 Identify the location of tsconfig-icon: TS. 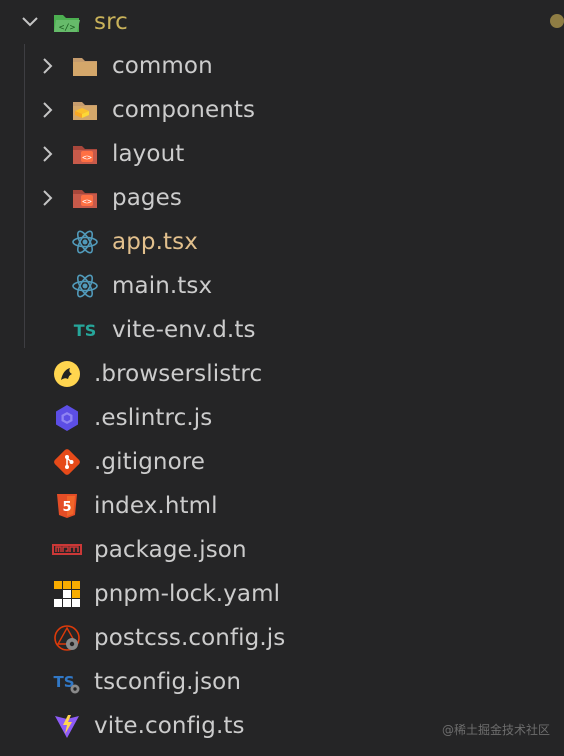
(67, 682).